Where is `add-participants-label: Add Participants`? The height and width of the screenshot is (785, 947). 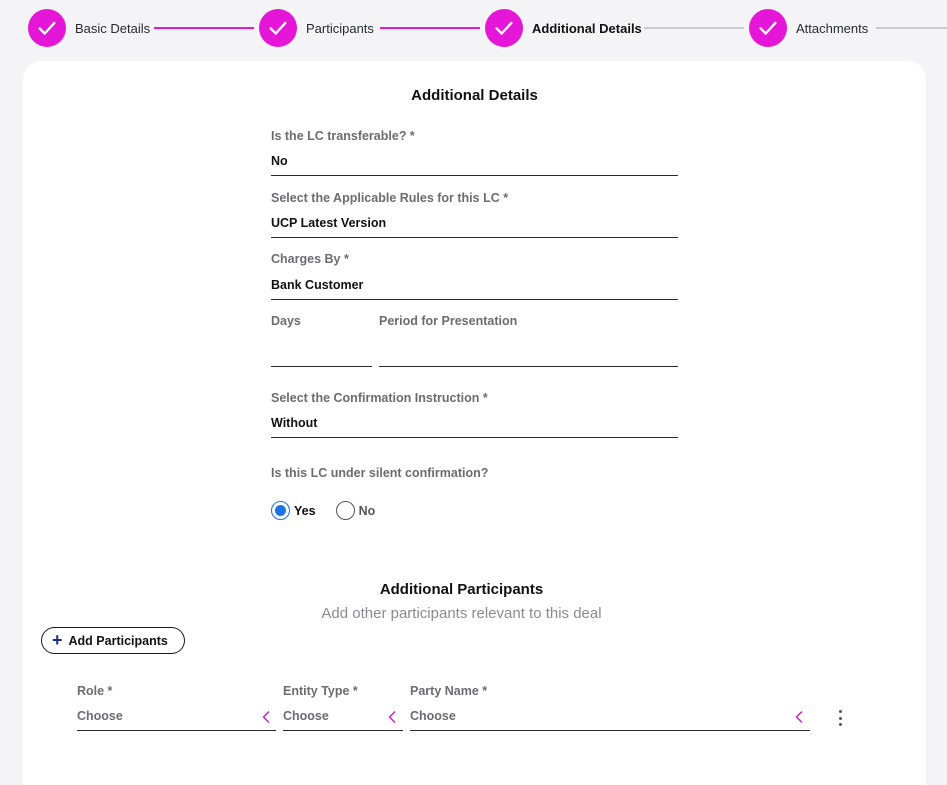
add-participants-label: Add Participants is located at coordinates (118, 640).